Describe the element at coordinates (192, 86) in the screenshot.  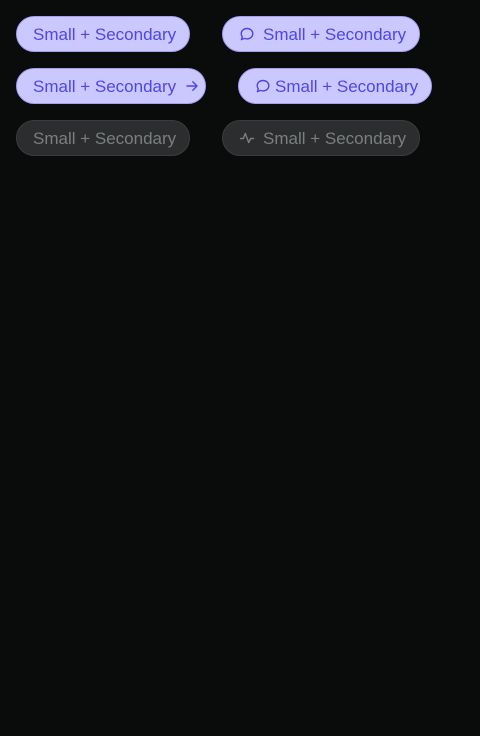
I see `arrow-right-icon` at that location.